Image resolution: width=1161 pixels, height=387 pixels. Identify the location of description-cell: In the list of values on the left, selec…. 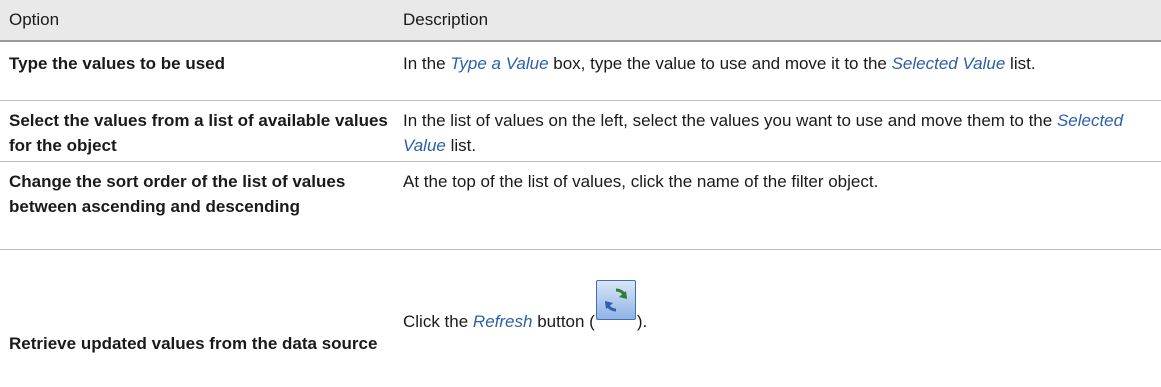
(782, 134).